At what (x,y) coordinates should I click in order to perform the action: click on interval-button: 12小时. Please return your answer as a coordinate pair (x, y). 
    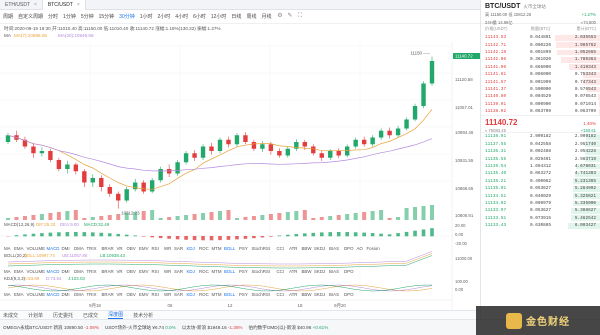
    Looking at the image, I should click on (219, 16).